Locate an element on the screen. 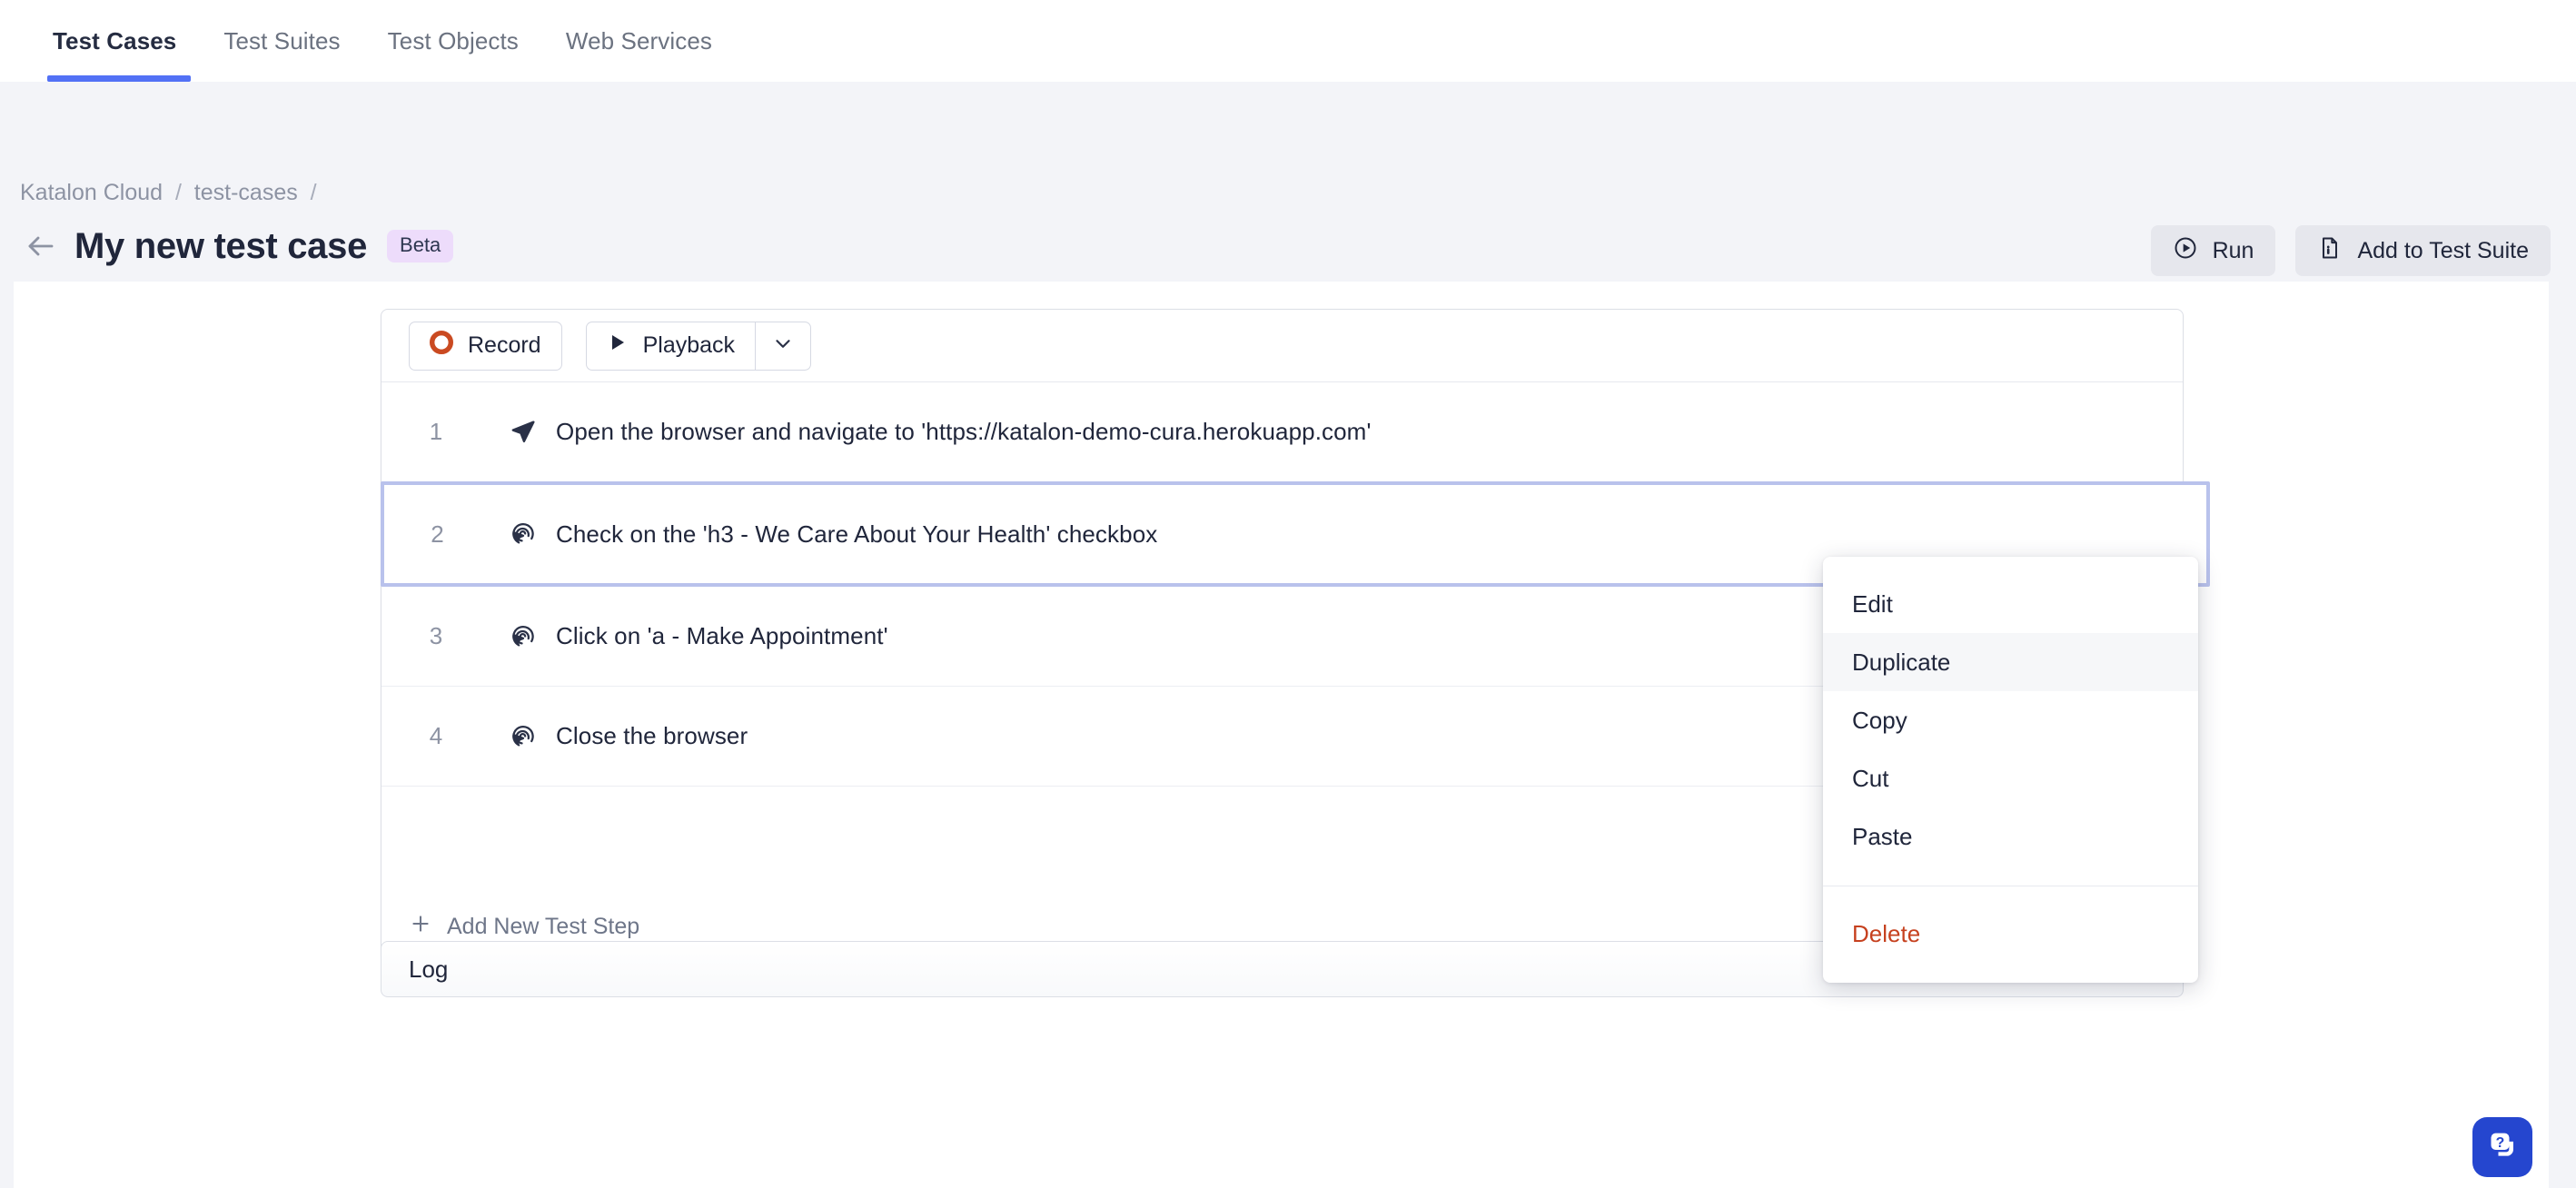  context-menu-label: Delete is located at coordinates (1886, 933).